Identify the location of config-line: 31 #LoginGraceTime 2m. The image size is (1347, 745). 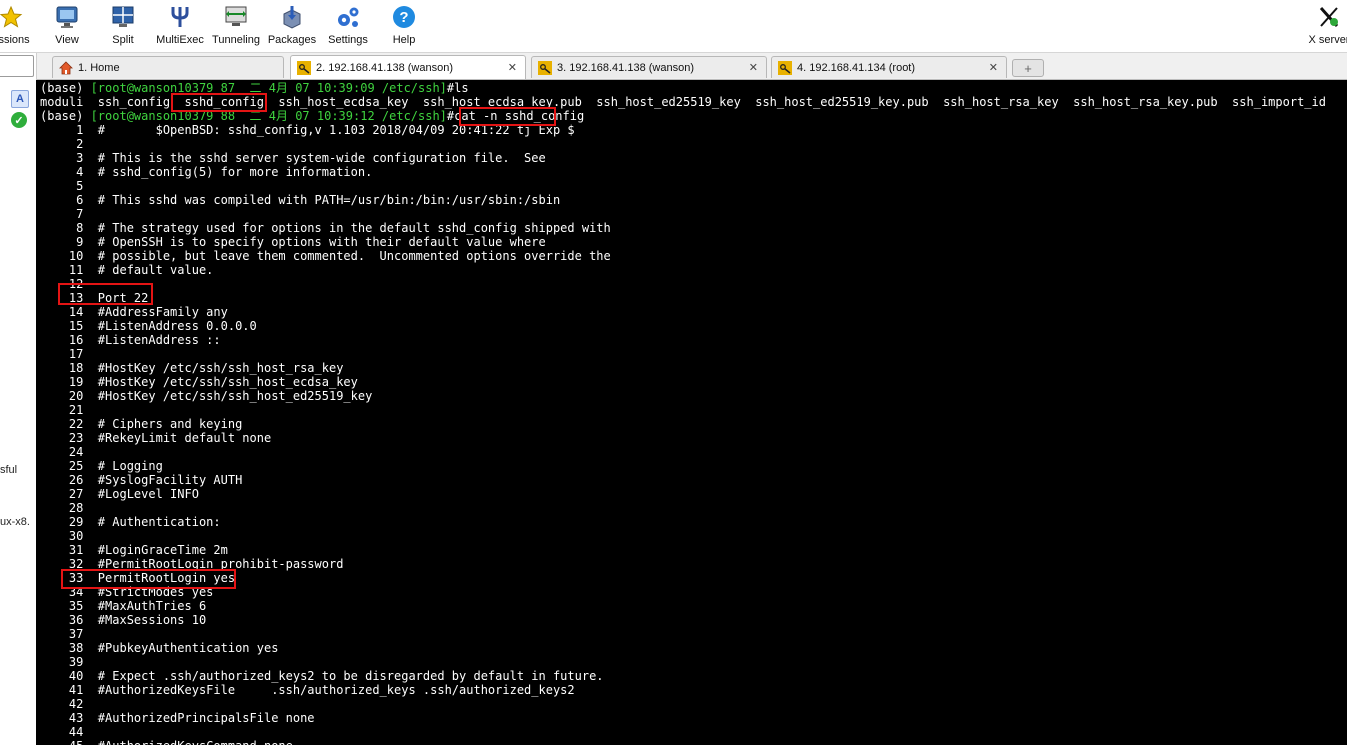
(134, 550).